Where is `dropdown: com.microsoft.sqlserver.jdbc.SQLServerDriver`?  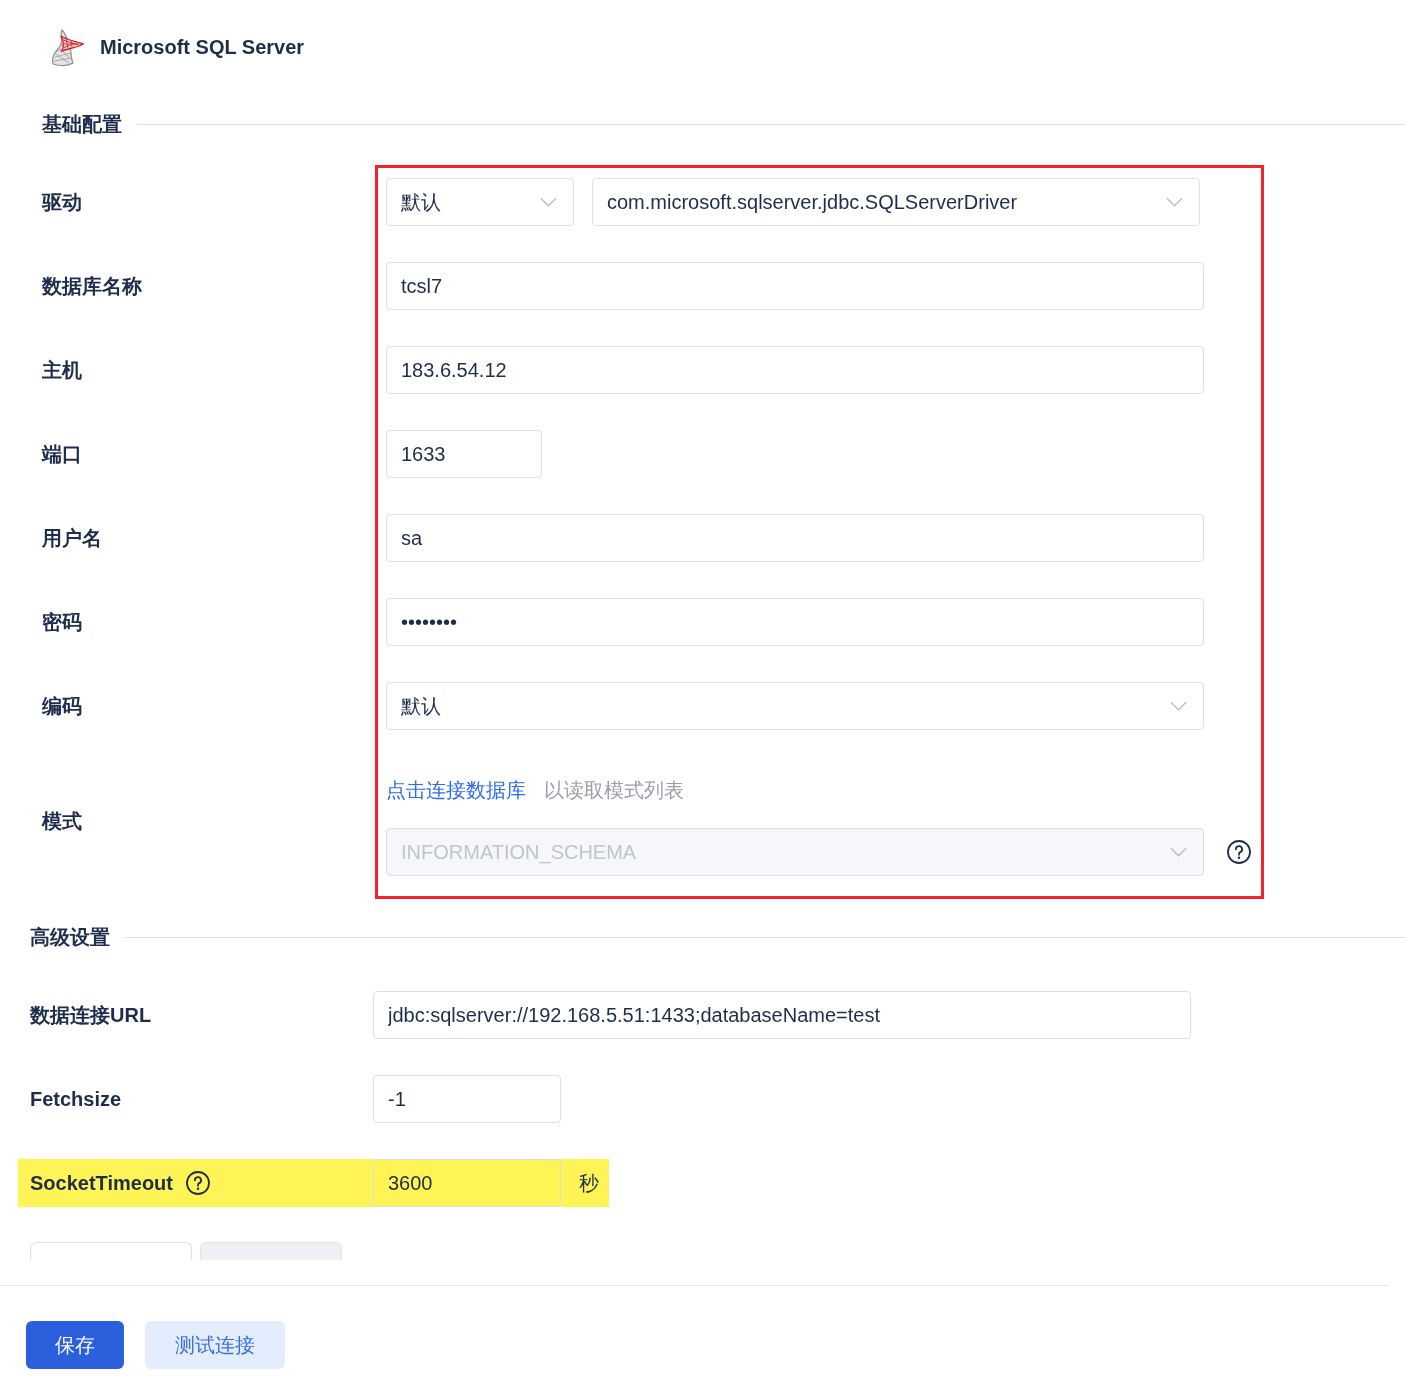
dropdown: com.microsoft.sqlserver.jdbc.SQLServerDriver is located at coordinates (896, 202).